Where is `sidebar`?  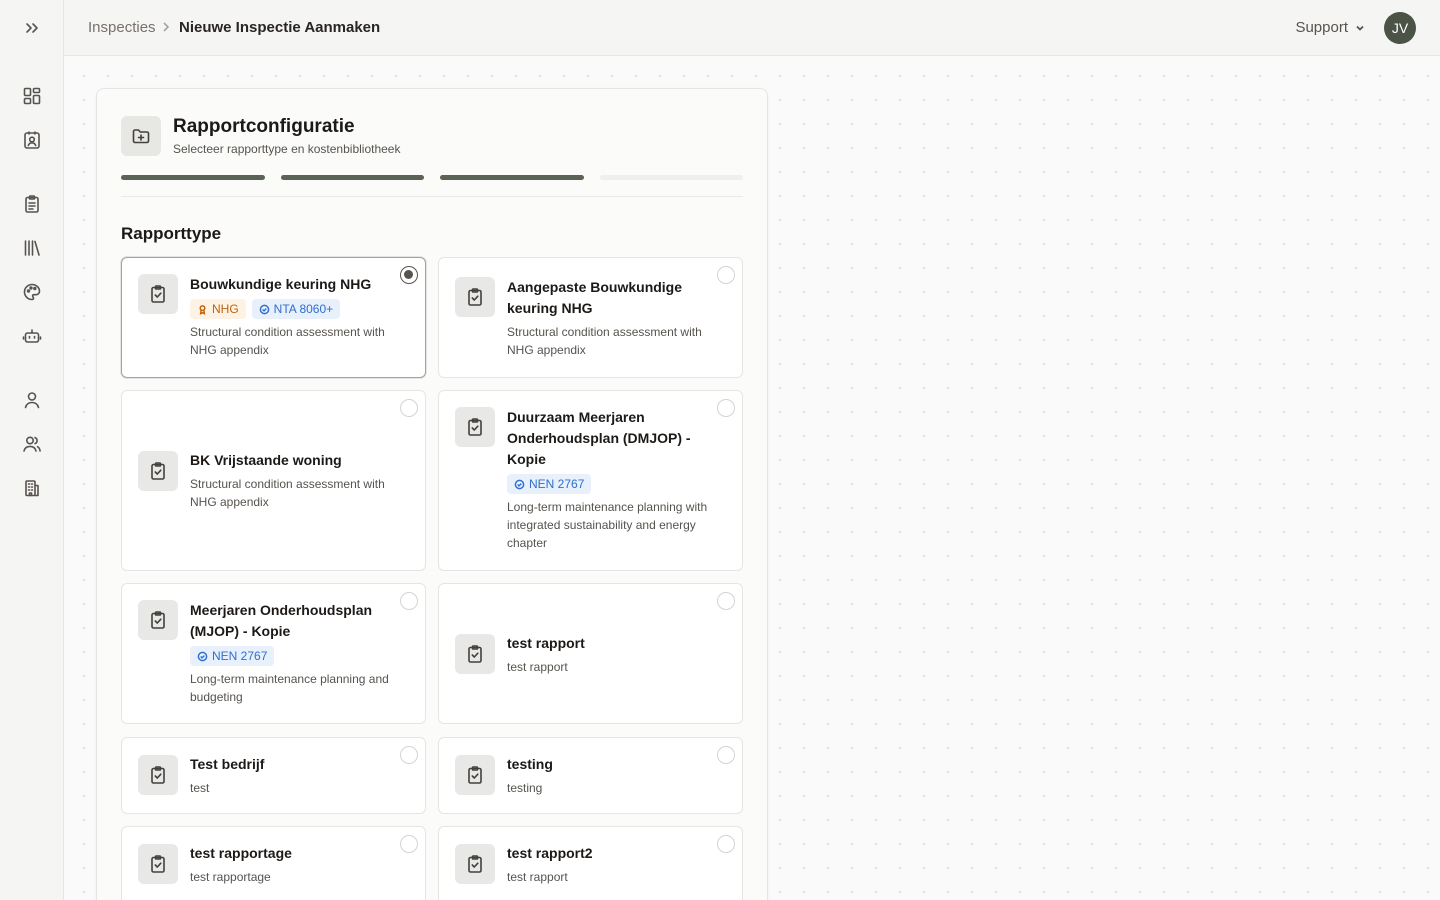
sidebar is located at coordinates (32, 450).